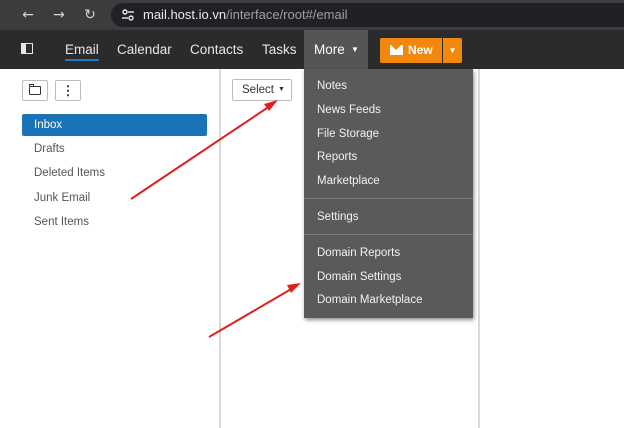 This screenshot has height=428, width=624. What do you see at coordinates (287, 14) in the screenshot?
I see `url-path: /interface/root#/email` at bounding box center [287, 14].